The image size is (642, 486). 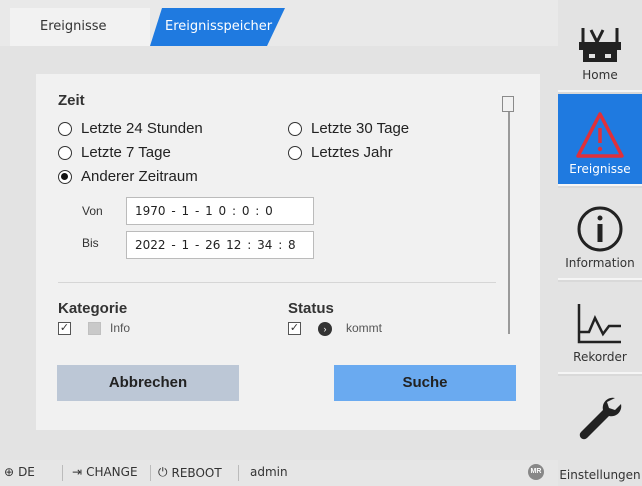 I want to click on change-button: ⇥ CHANGE, so click(x=105, y=472).